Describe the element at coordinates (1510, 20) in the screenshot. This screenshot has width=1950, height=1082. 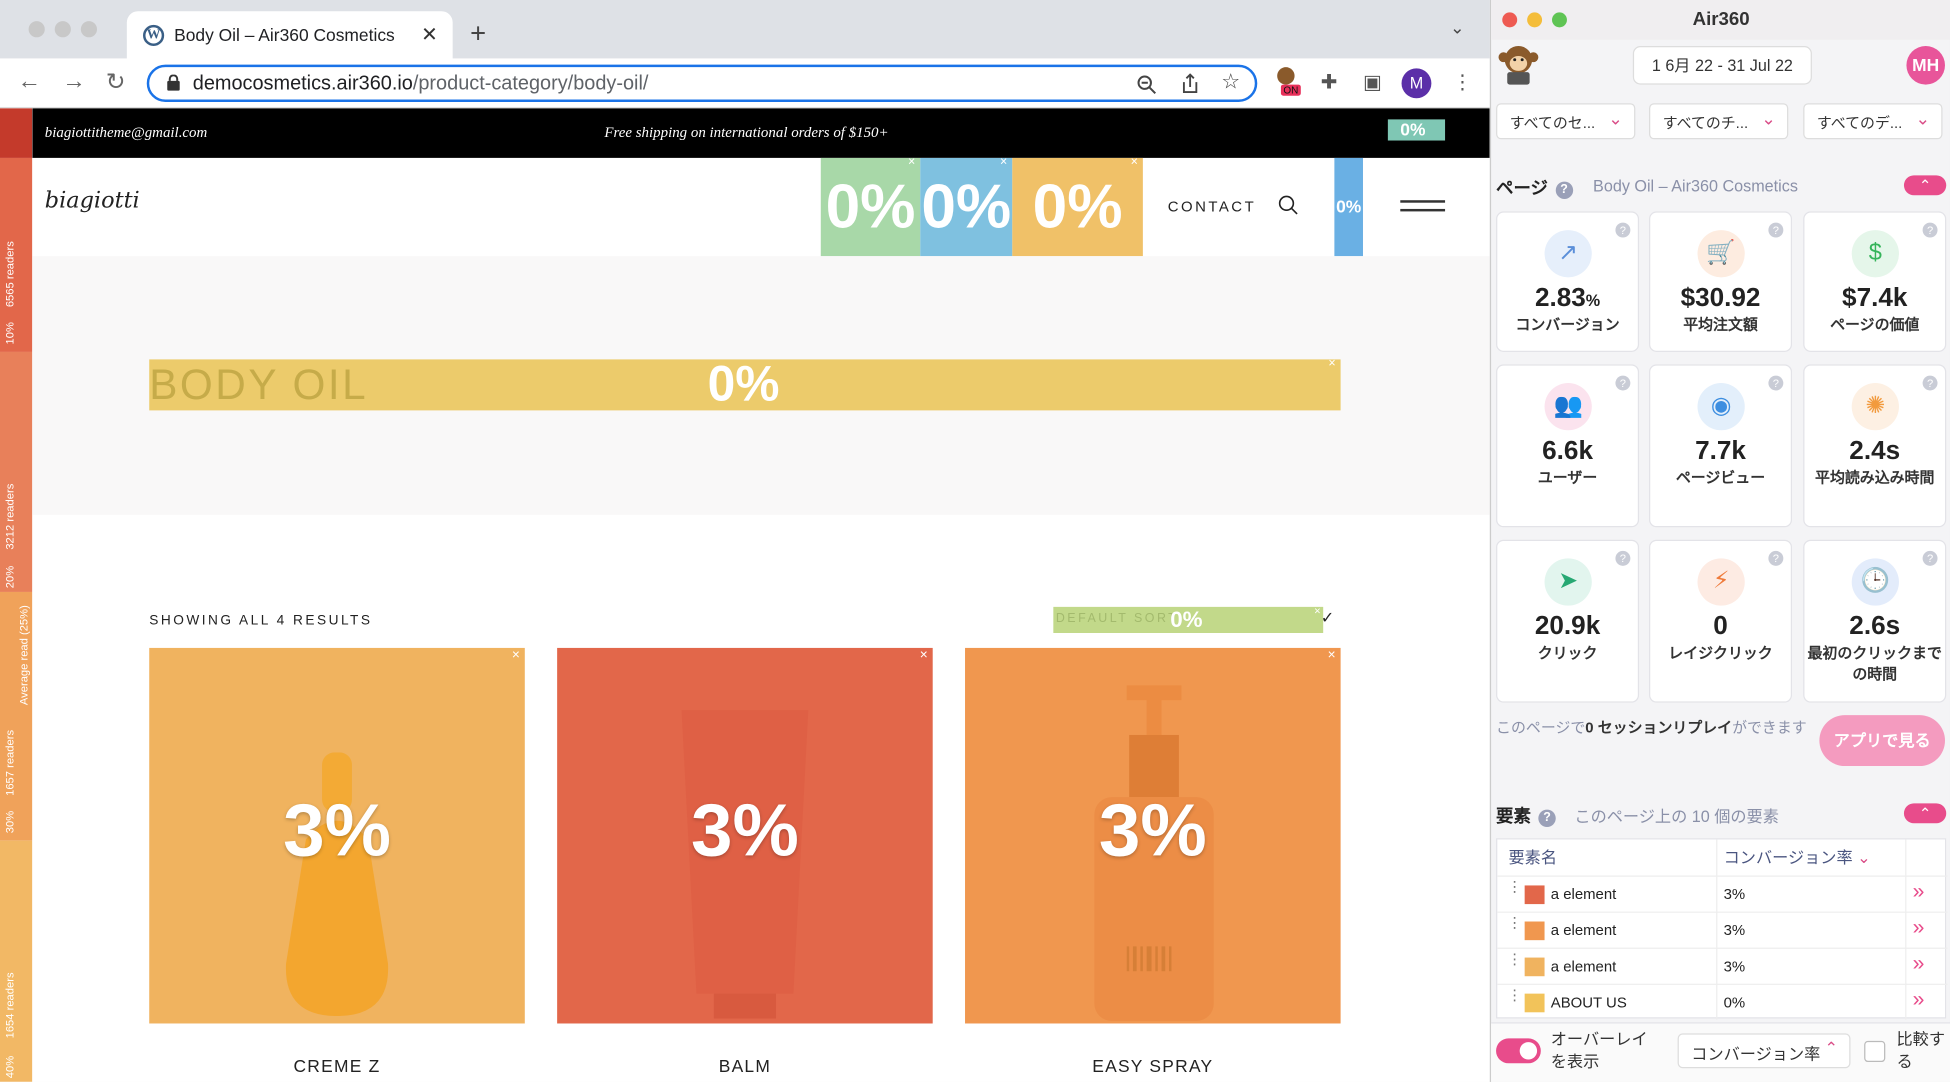
I see `panel-close-dot` at that location.